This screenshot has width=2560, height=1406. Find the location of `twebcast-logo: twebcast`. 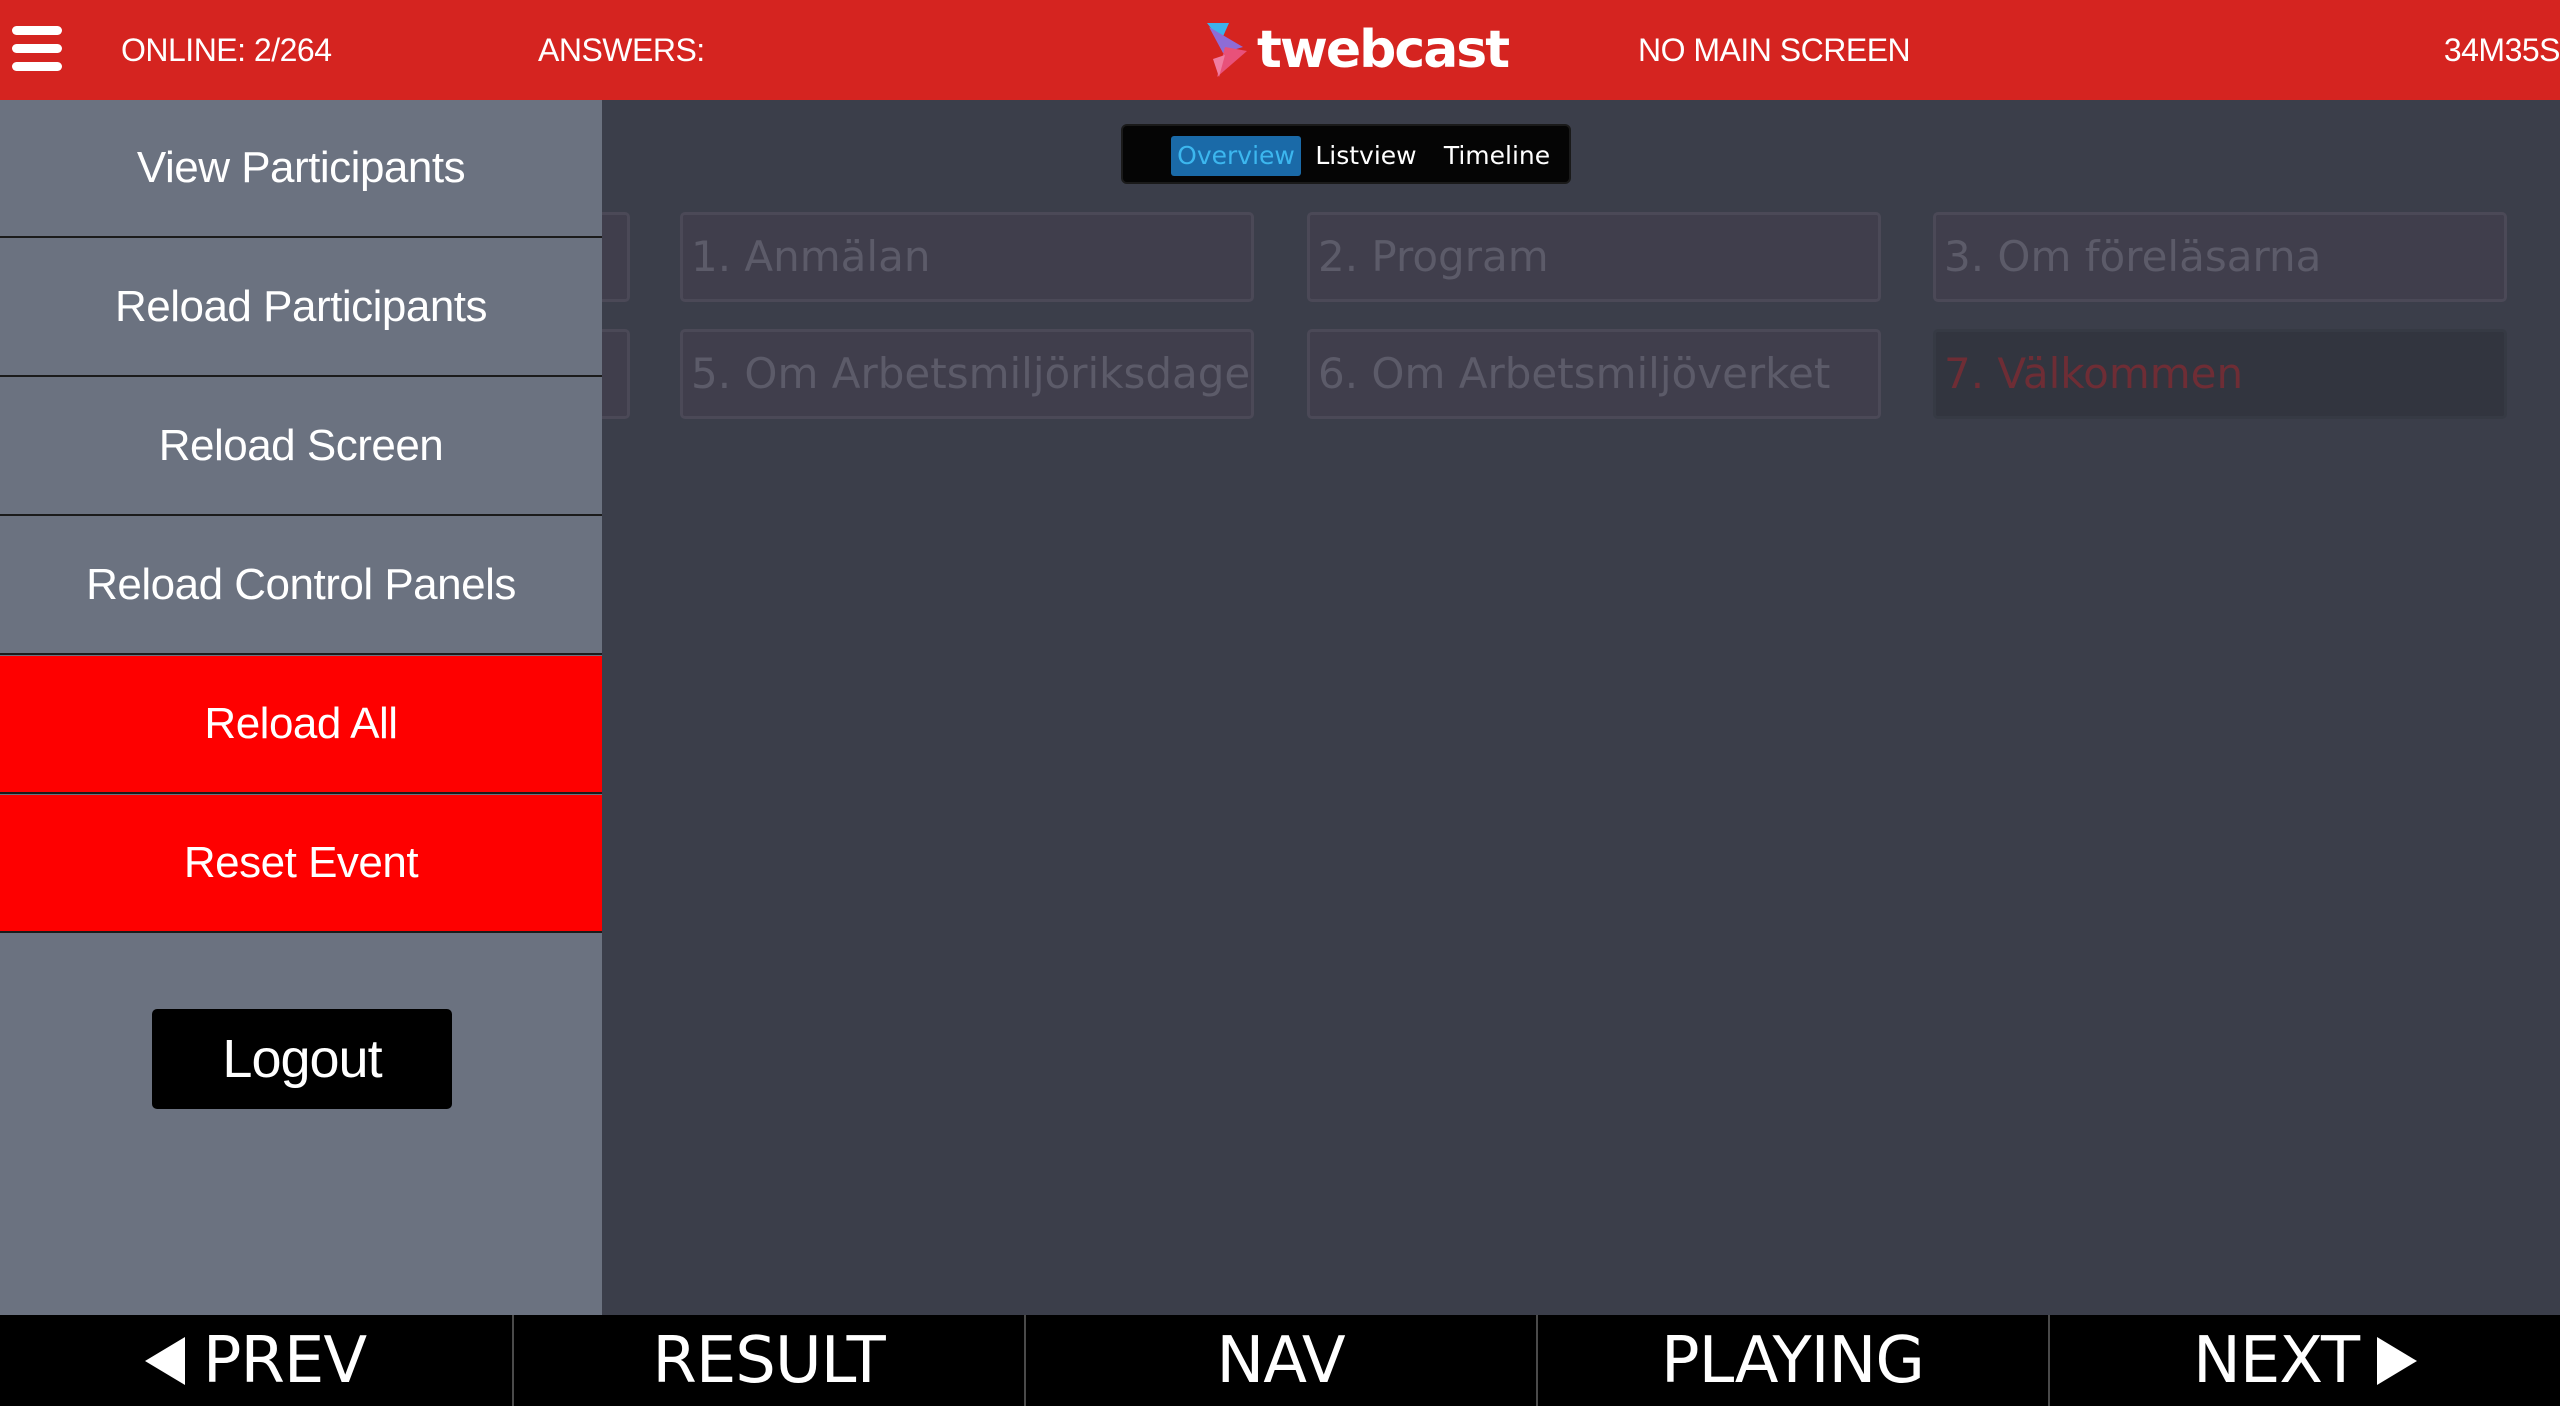

twebcast-logo: twebcast is located at coordinates (1356, 50).